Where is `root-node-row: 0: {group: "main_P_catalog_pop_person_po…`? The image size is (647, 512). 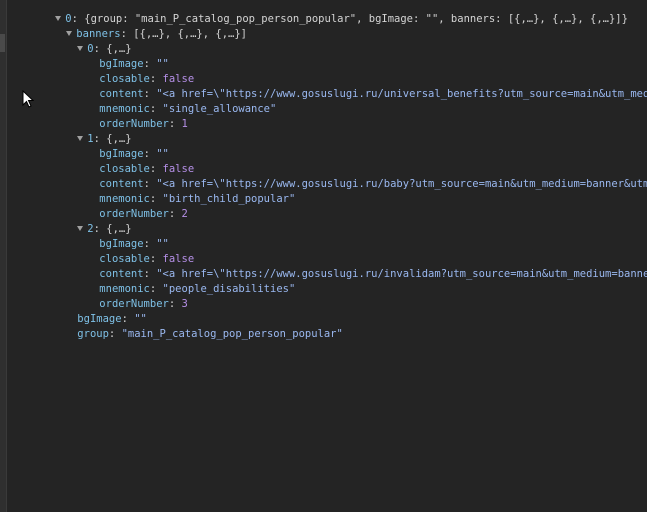 root-node-row: 0: {group: "main_P_catalog_pop_person_po… is located at coordinates (338, 12).